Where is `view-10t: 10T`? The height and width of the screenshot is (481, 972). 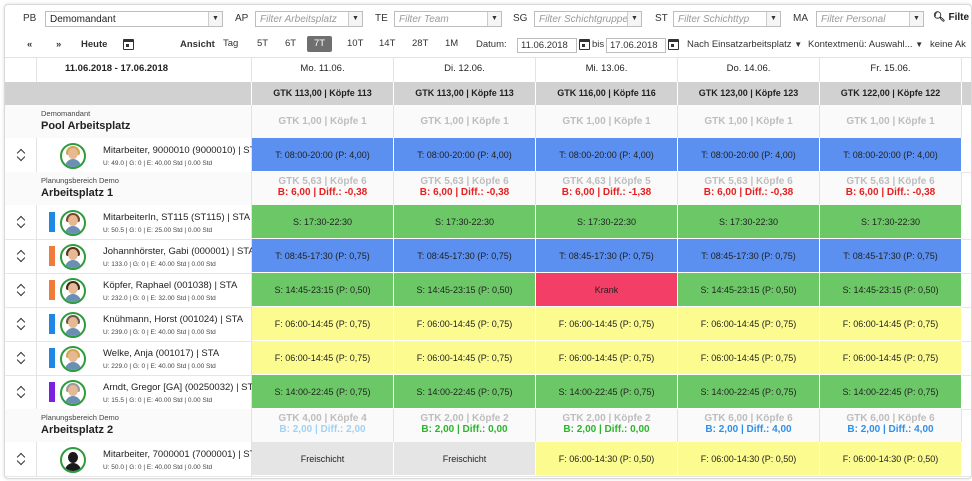 view-10t: 10T is located at coordinates (355, 44).